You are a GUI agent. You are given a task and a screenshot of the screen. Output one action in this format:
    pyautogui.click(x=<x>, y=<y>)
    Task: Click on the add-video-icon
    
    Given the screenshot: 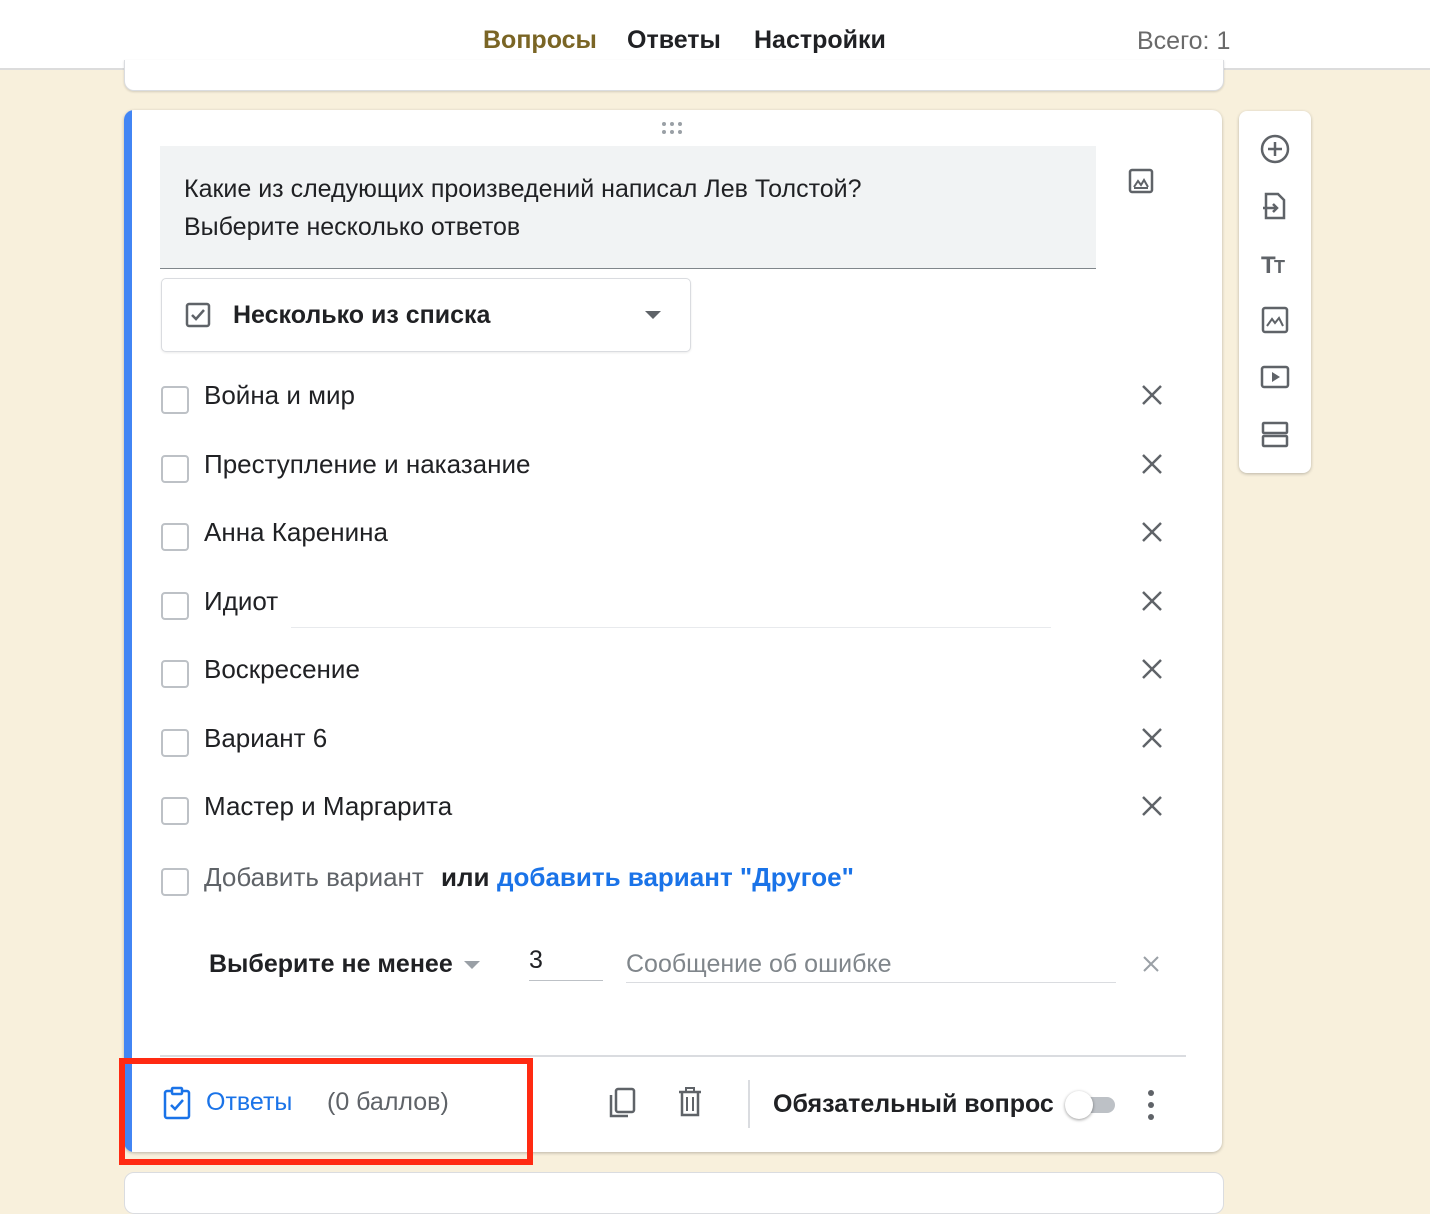 What is the action you would take?
    pyautogui.click(x=1275, y=377)
    